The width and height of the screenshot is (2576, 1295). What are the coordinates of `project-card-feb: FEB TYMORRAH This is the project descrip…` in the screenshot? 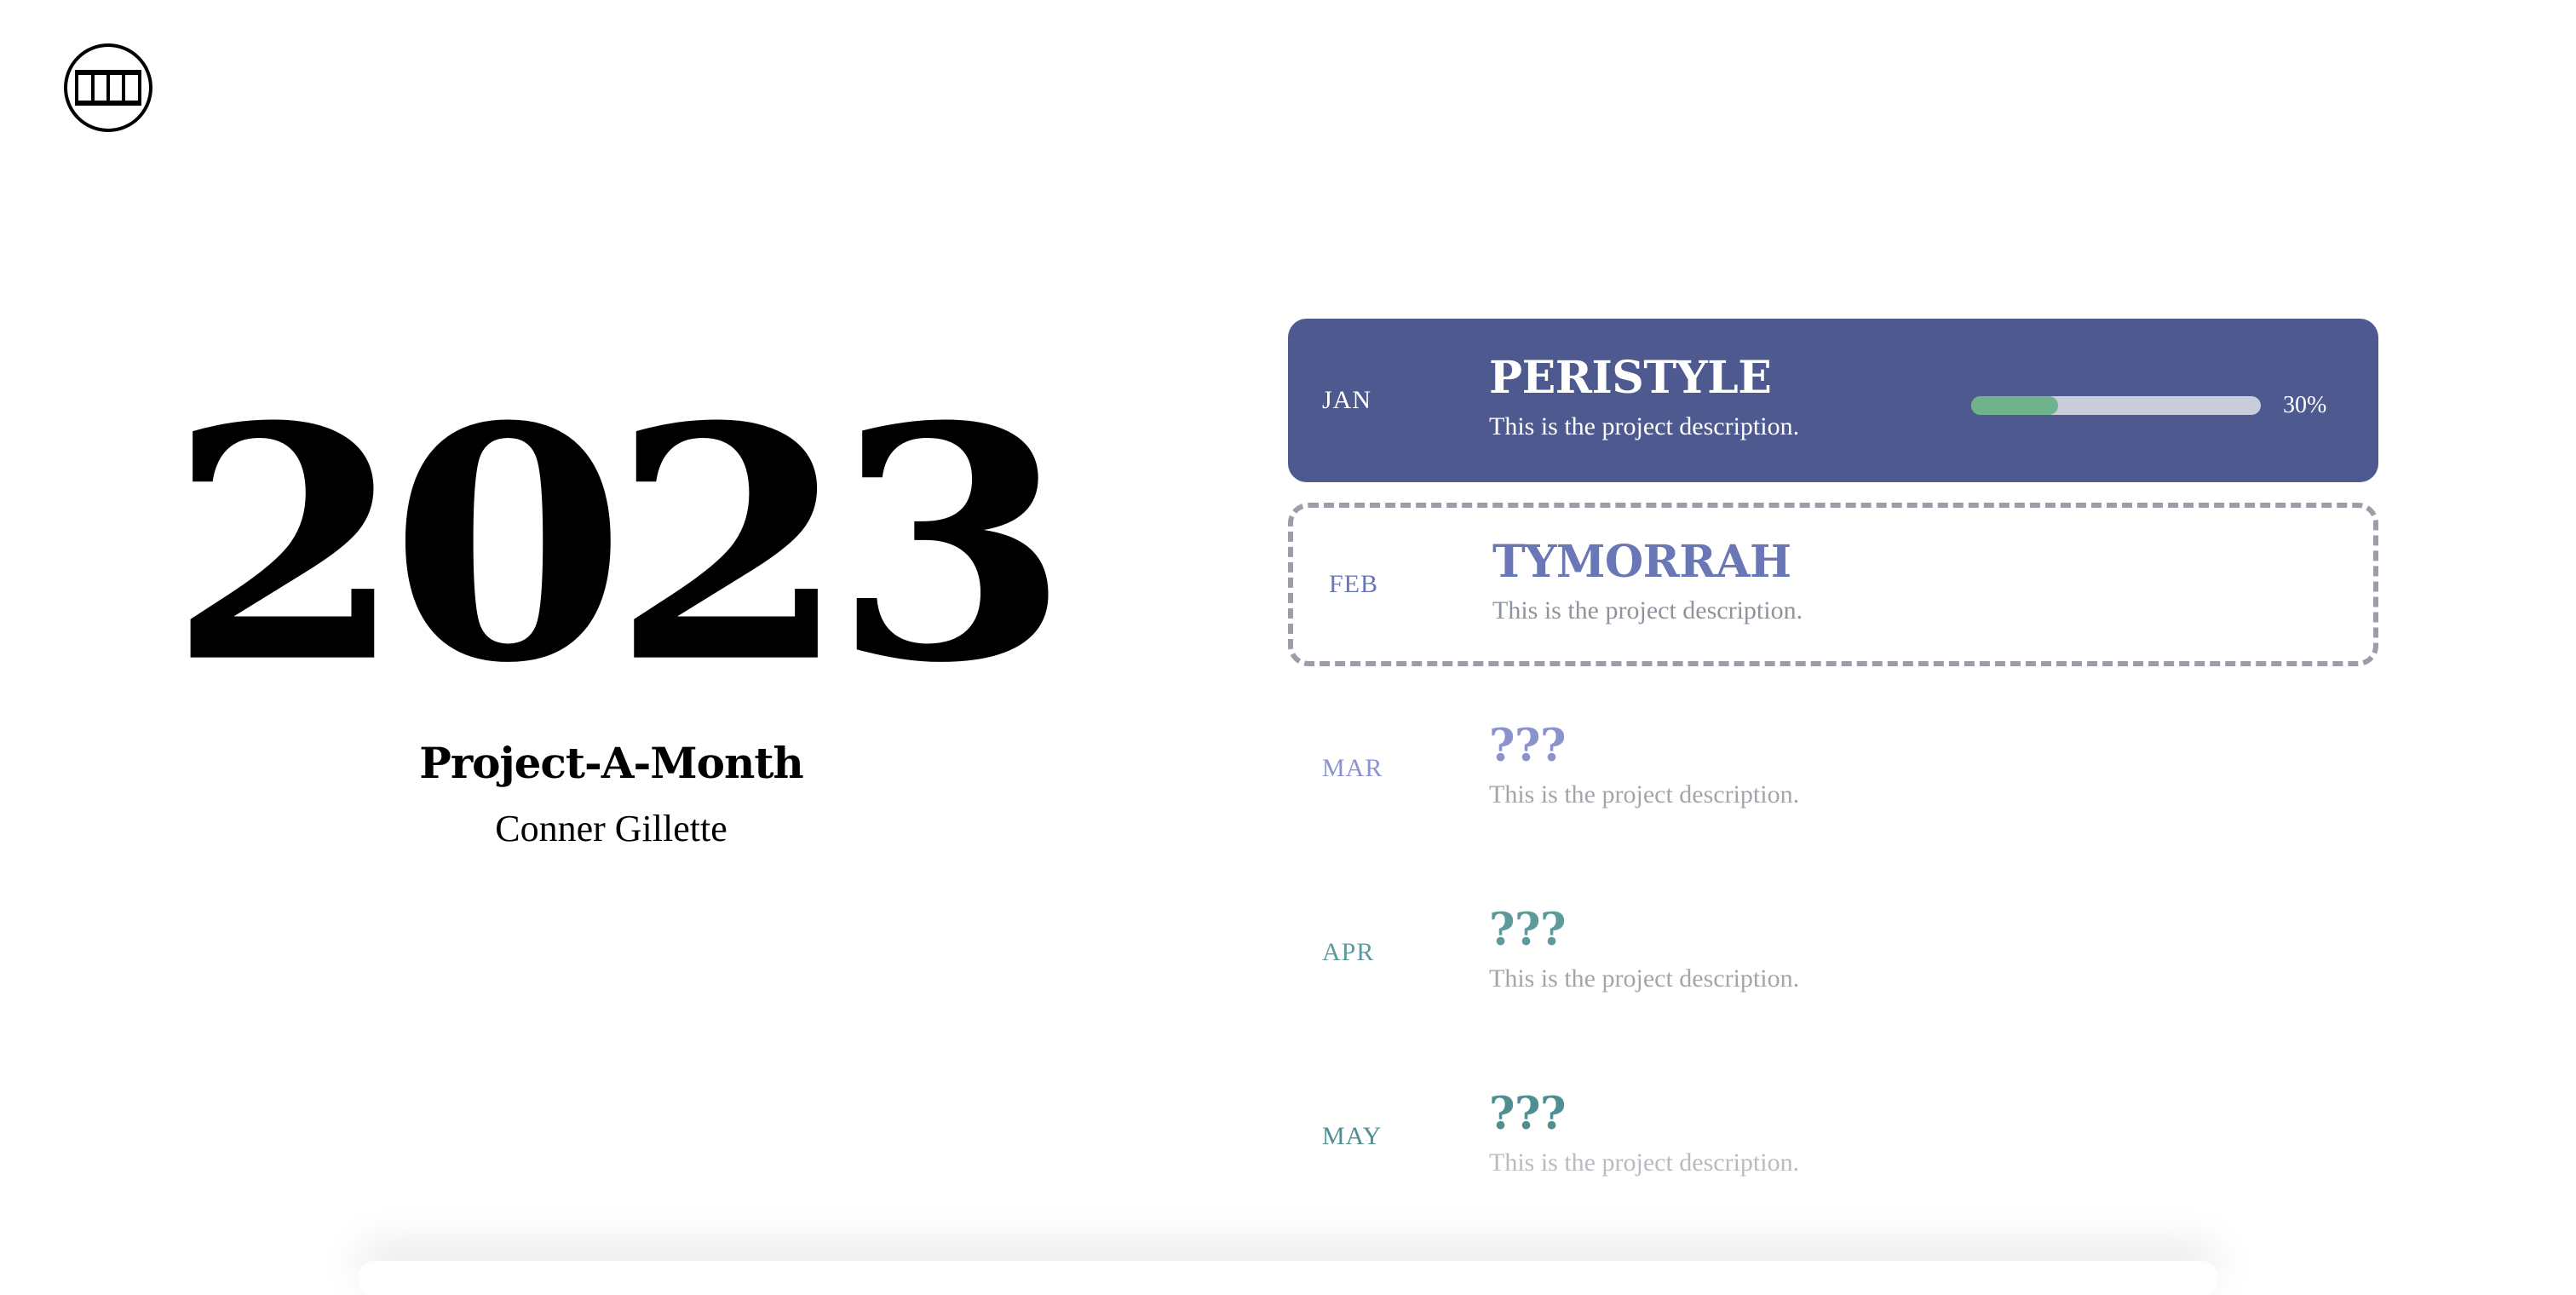 It's located at (1833, 584).